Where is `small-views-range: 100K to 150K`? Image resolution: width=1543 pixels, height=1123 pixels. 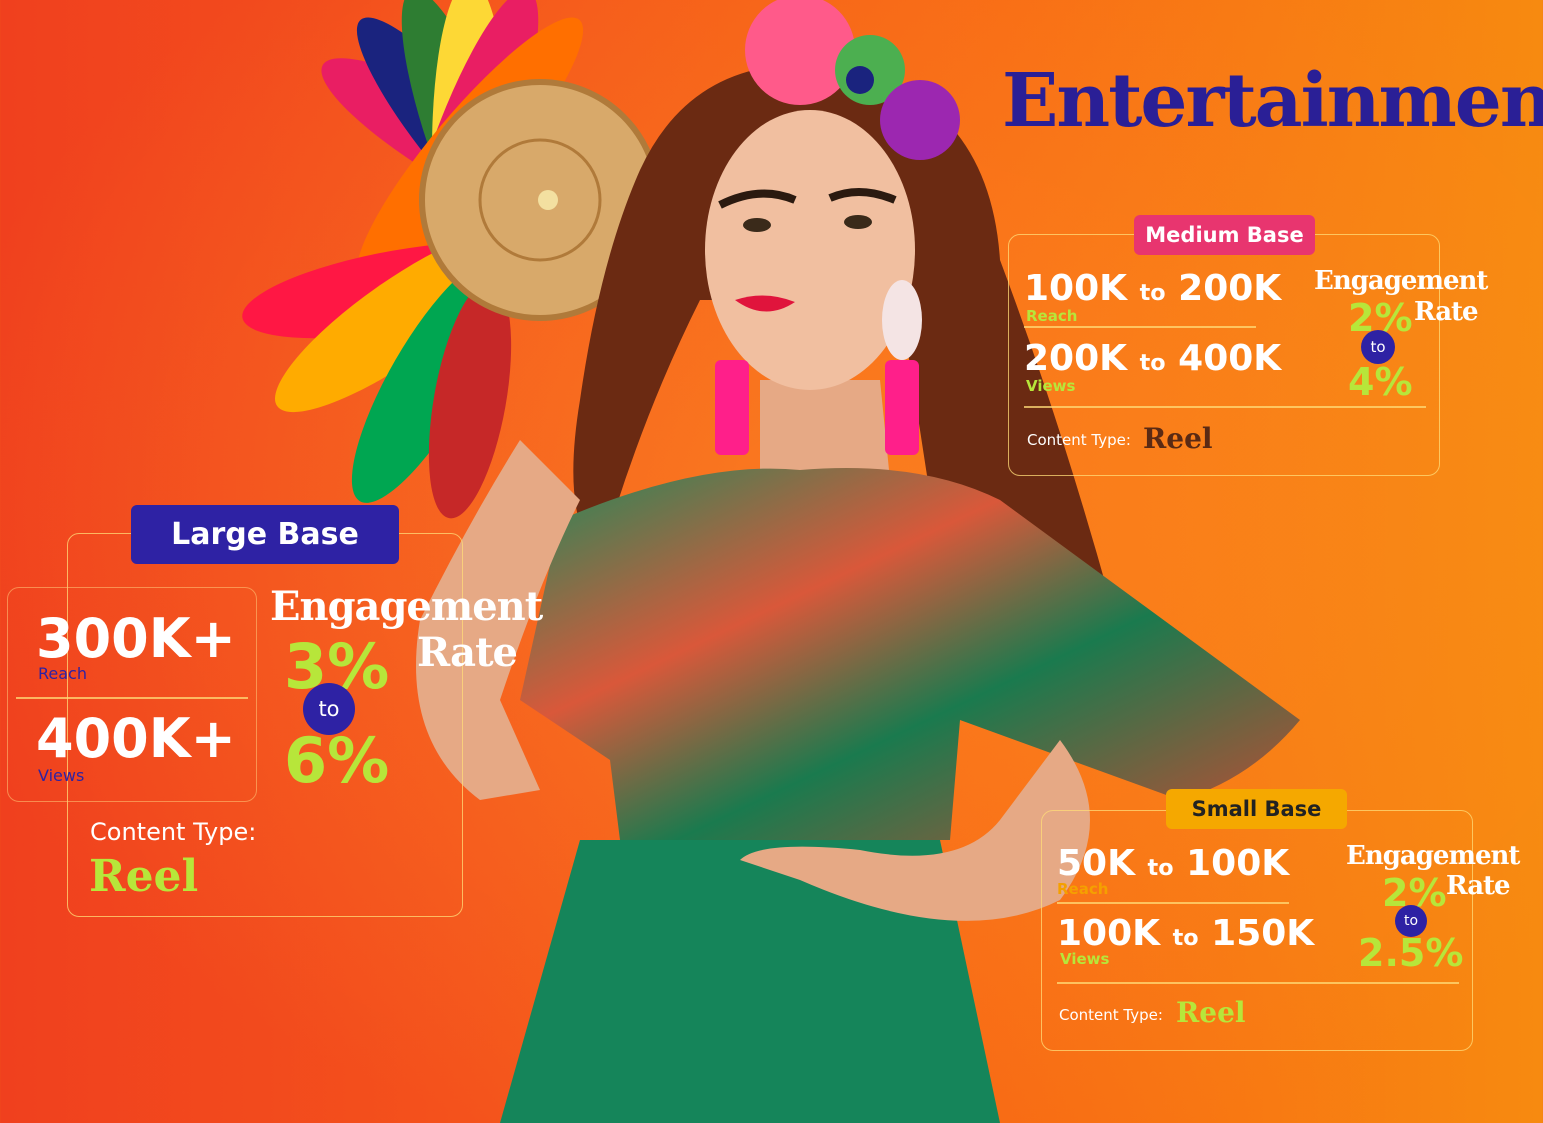 small-views-range: 100K to 150K is located at coordinates (1185, 933).